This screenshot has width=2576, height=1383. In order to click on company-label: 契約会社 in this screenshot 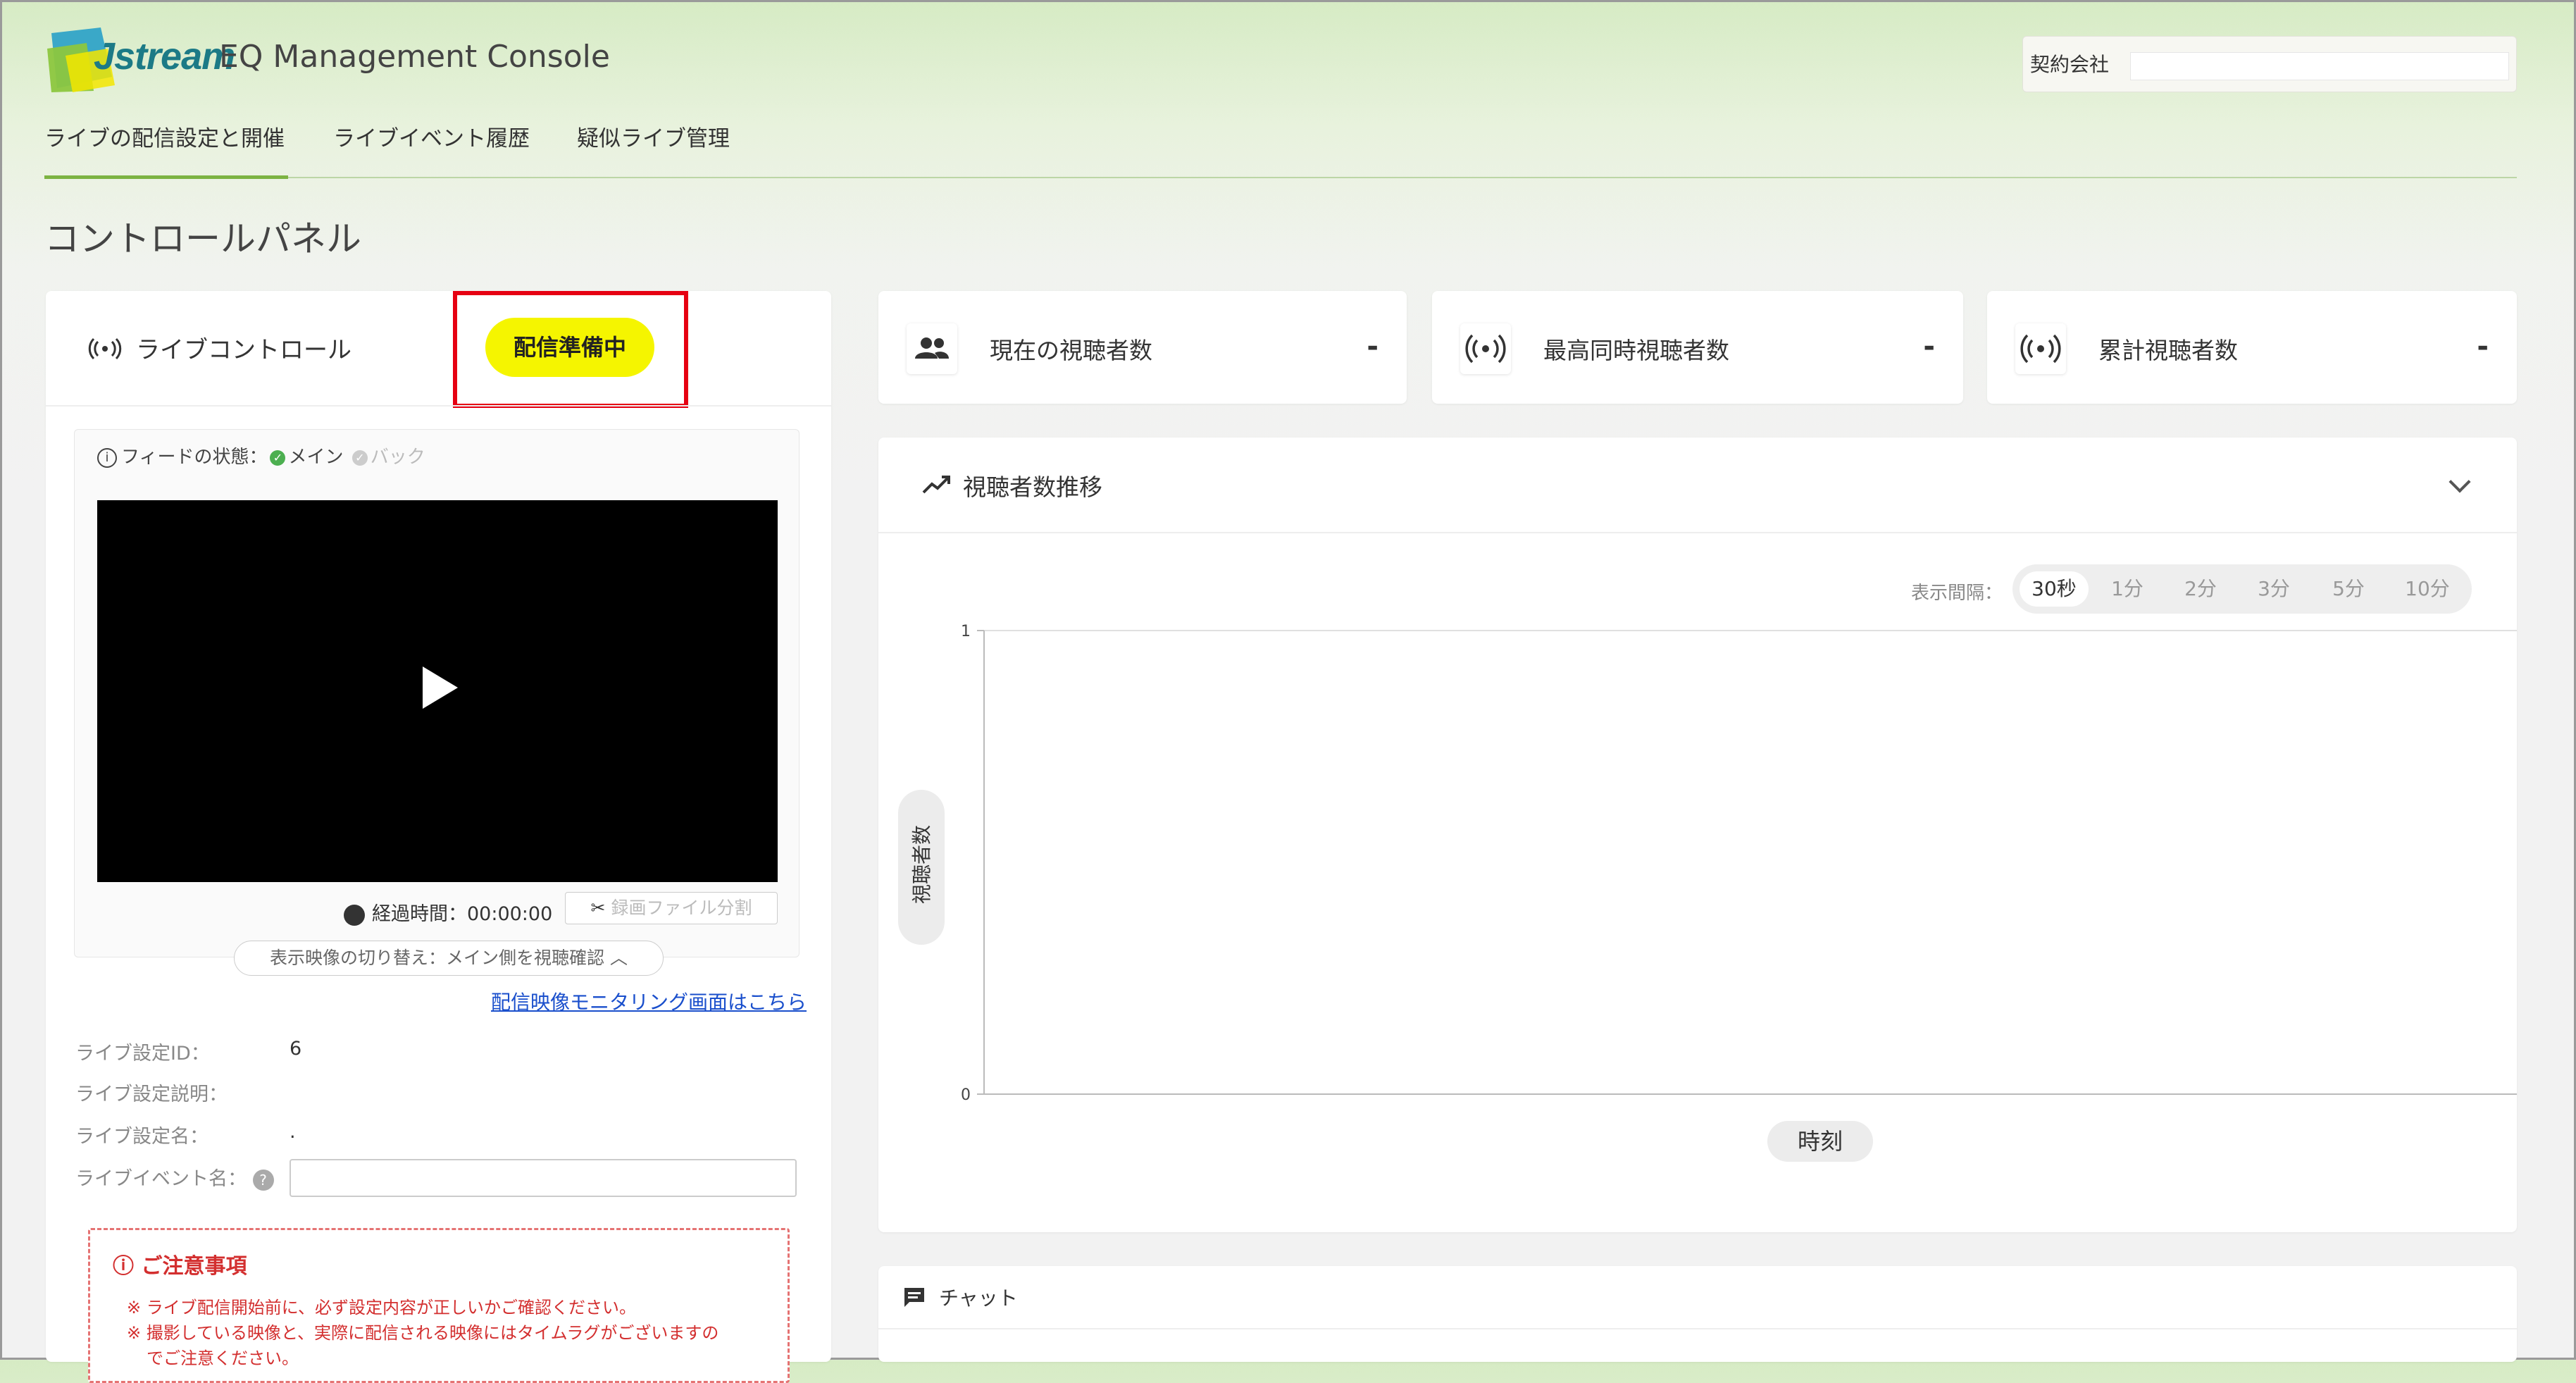, I will do `click(2070, 64)`.